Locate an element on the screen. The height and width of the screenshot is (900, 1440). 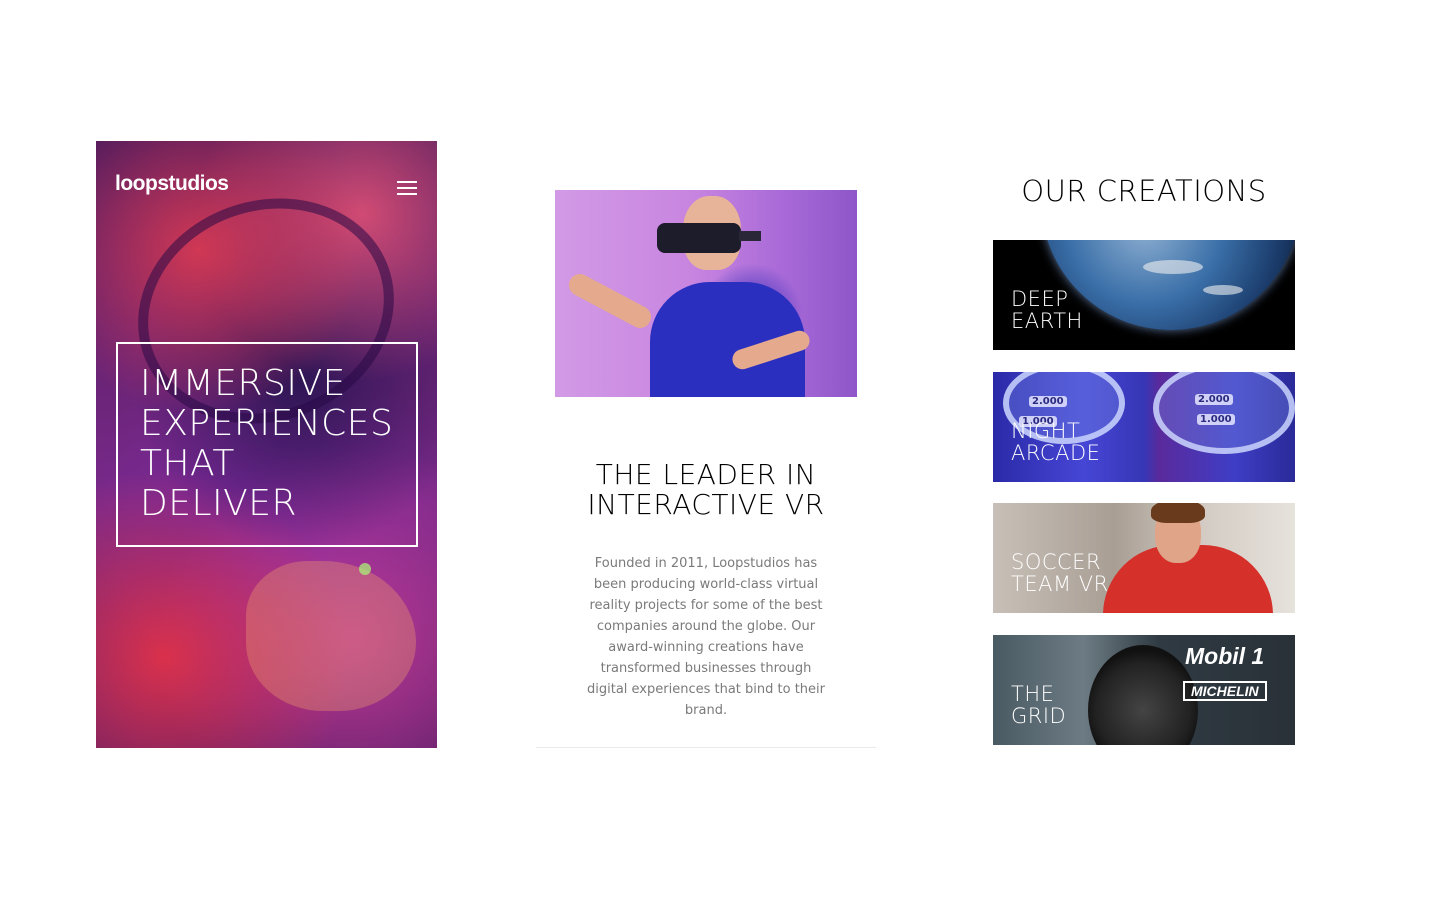
hero-headline: IMMERSIVE EXPERIENCES THAT DELIVER is located at coordinates (275, 444).